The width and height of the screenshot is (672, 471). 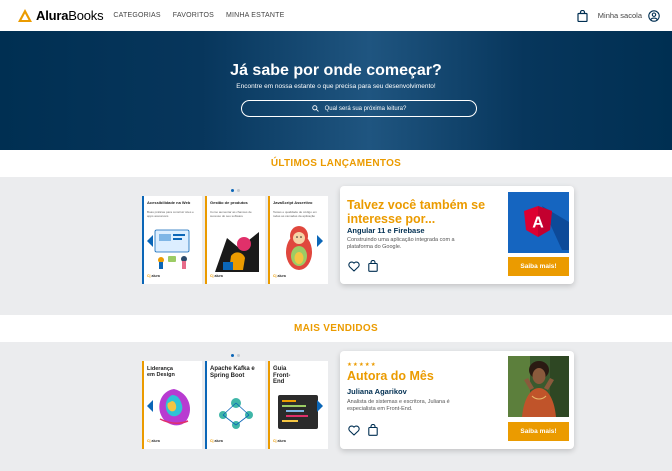 I want to click on section-title-lancamentos: ÚLTIMOS LANÇAMENTOS, so click(x=336, y=163).